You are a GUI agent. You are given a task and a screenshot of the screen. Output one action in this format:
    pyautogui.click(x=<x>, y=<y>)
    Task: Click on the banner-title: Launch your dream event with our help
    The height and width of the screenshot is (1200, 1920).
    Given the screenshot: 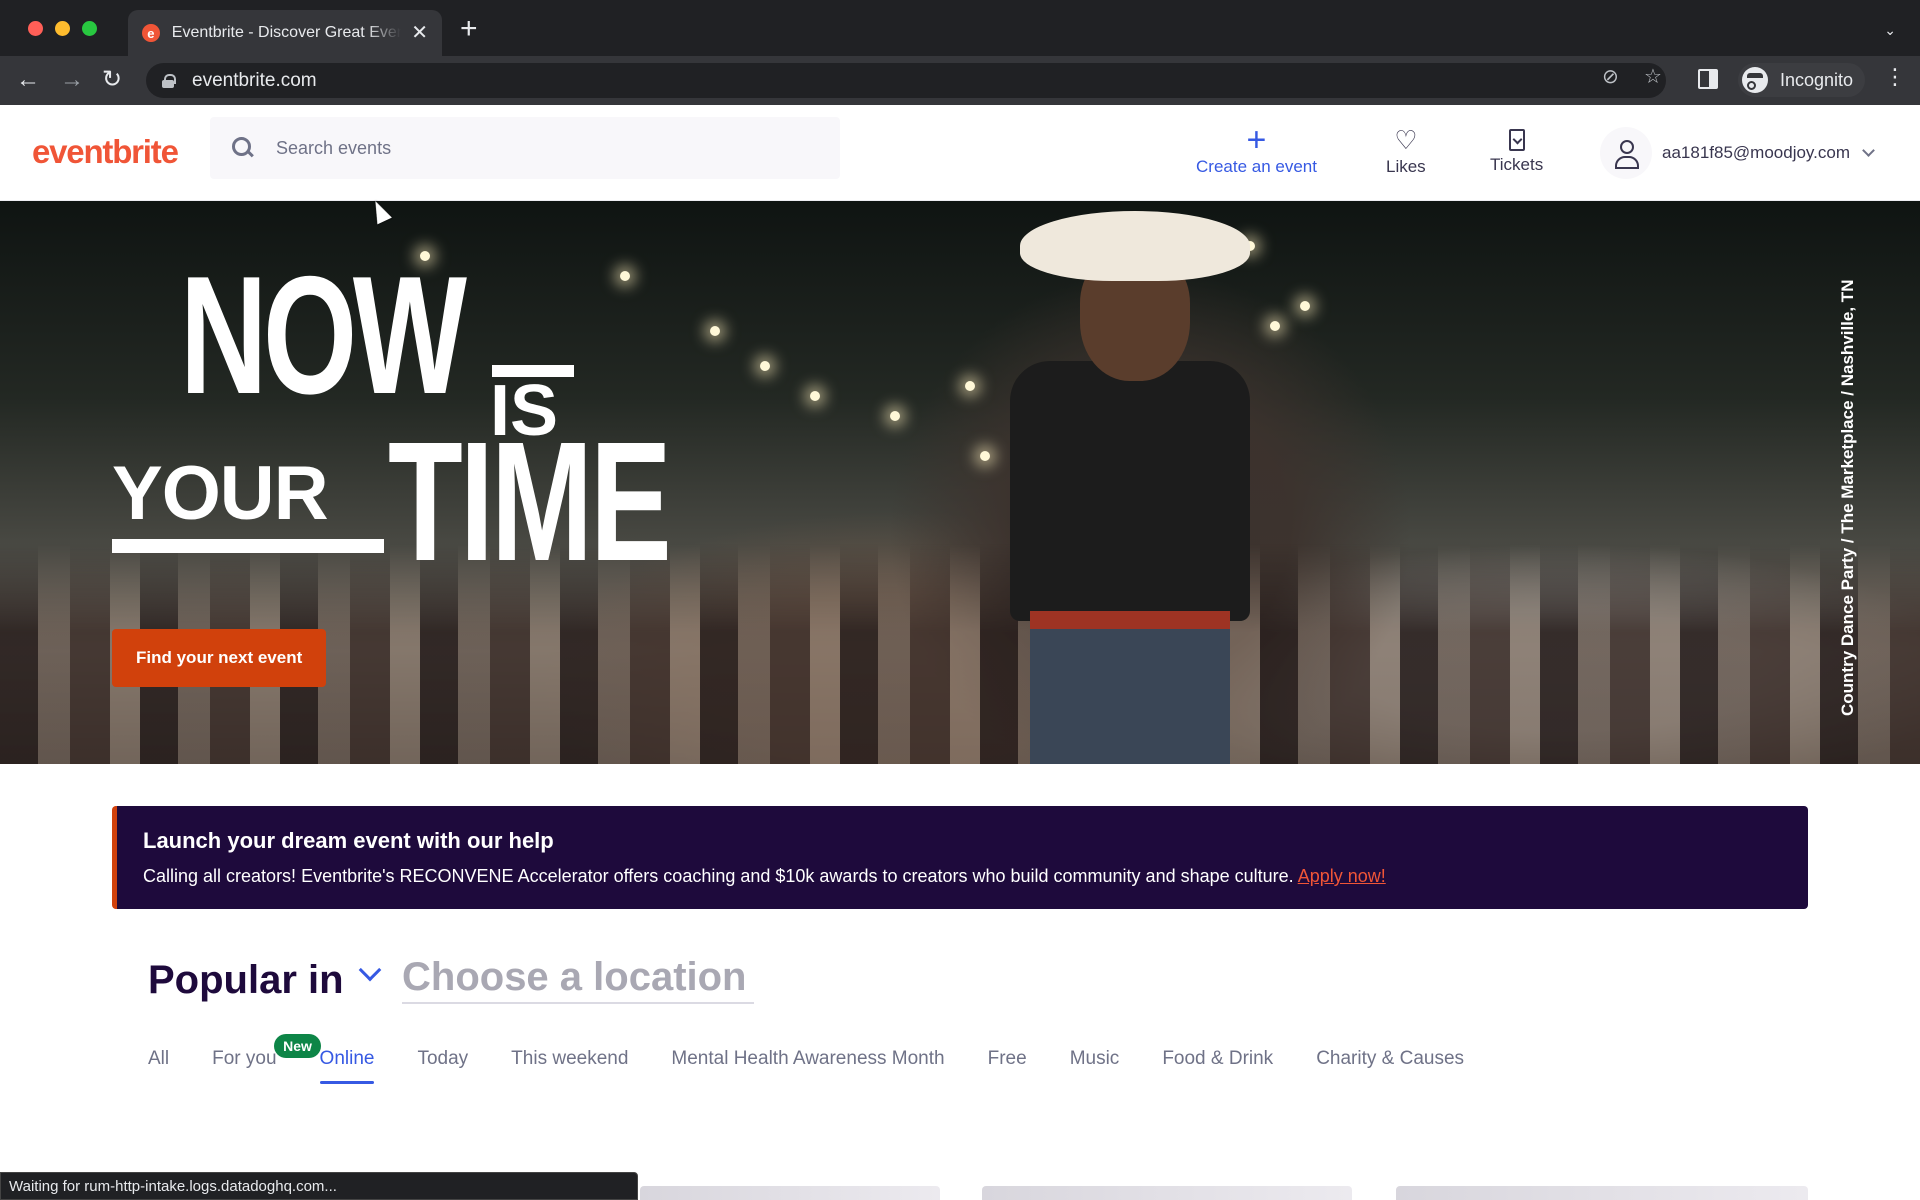 What is the action you would take?
    pyautogui.click(x=348, y=840)
    